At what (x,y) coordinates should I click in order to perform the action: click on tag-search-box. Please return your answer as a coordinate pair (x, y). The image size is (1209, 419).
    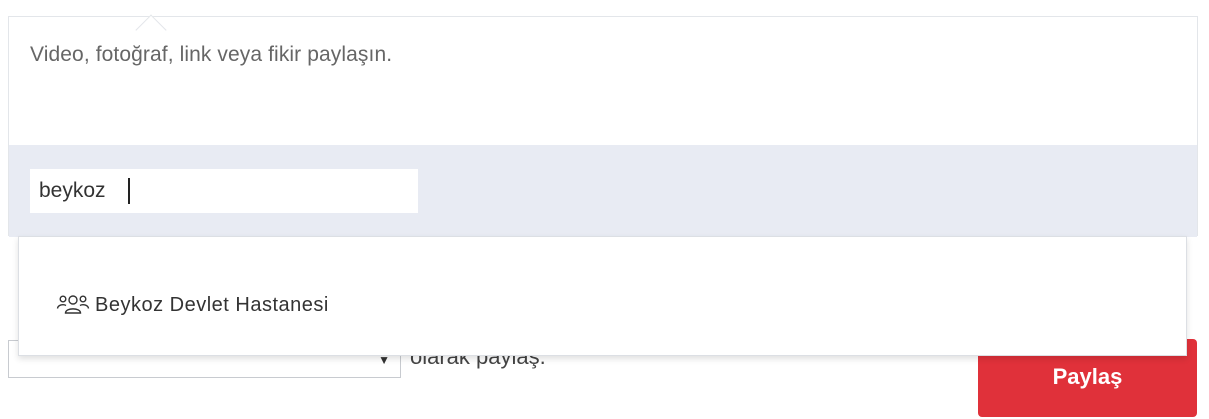
    Looking at the image, I should click on (224, 191).